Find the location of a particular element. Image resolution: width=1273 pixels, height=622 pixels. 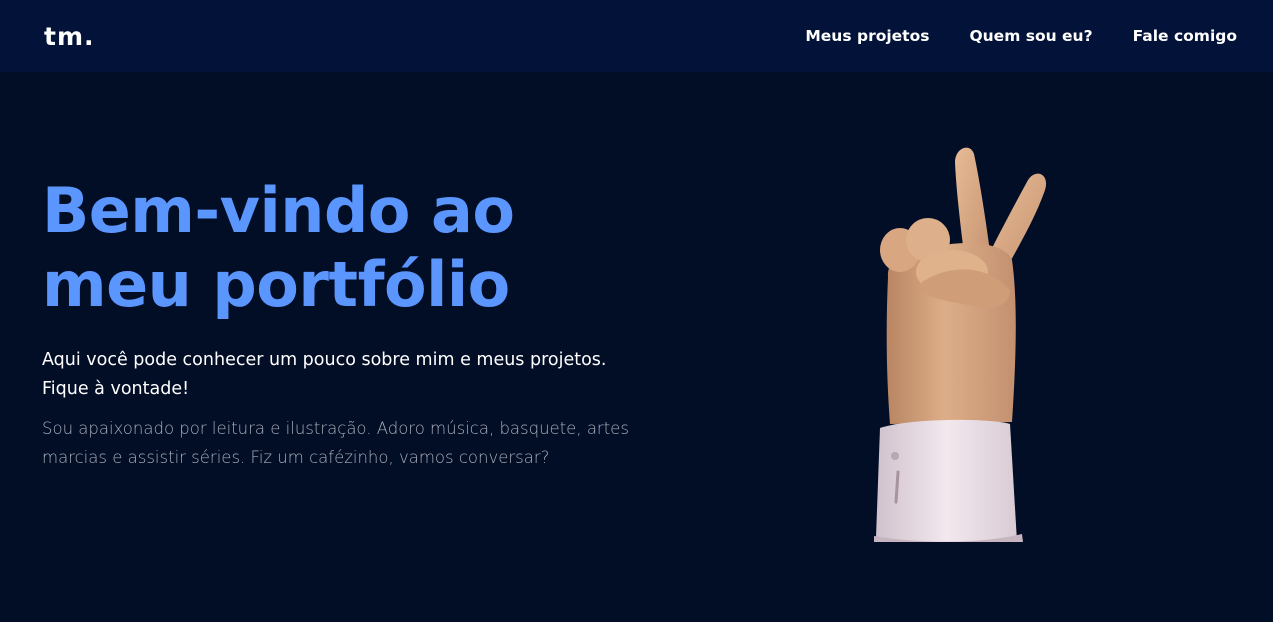

nav-link-contact: Fale comigo is located at coordinates (1185, 36).